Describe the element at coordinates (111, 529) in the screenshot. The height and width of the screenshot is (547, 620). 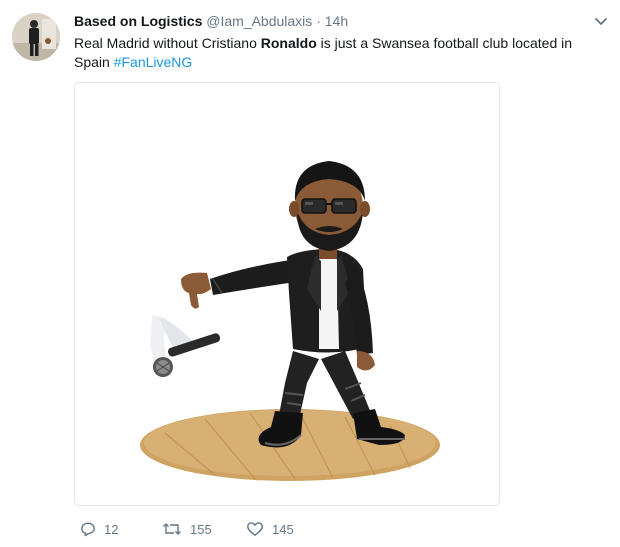
I see `reply-count: 12` at that location.